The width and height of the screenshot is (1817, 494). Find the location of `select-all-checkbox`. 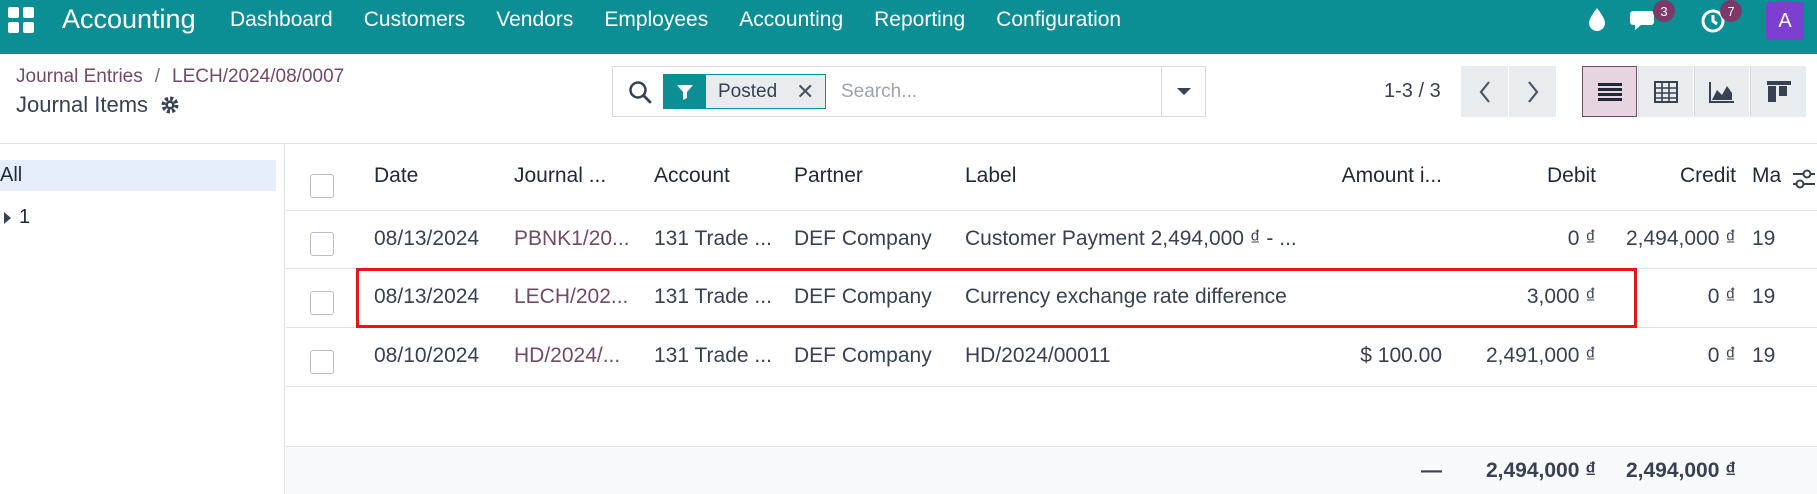

select-all-checkbox is located at coordinates (322, 186).